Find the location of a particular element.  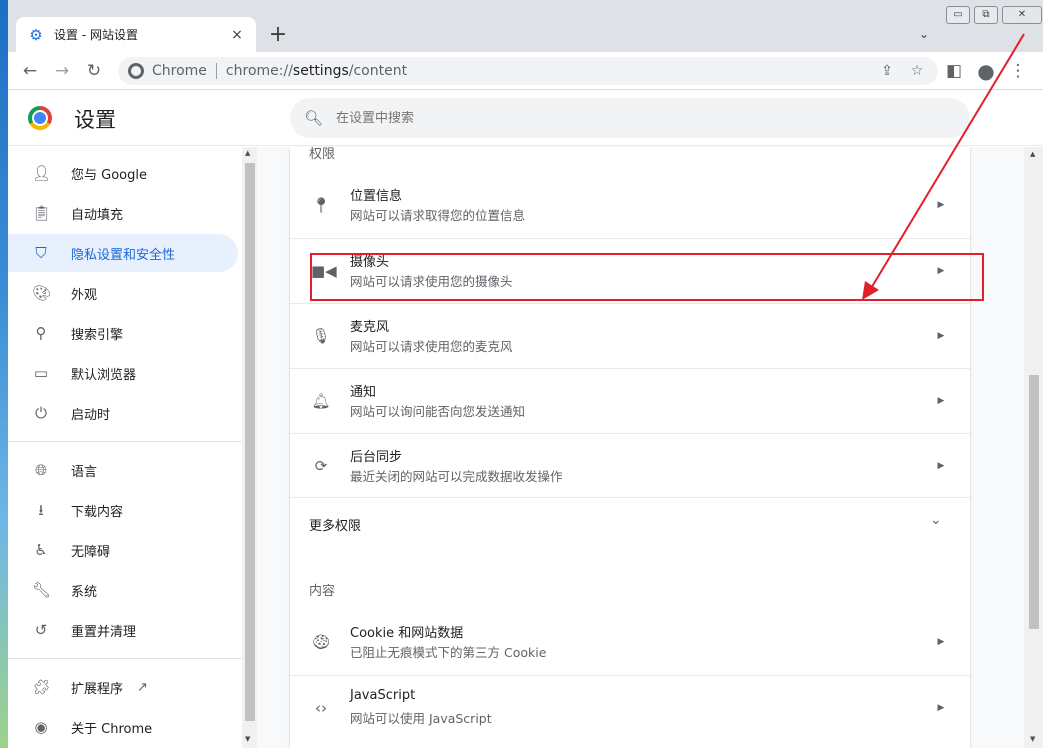

sync-icon: ⟳ is located at coordinates (321, 466).